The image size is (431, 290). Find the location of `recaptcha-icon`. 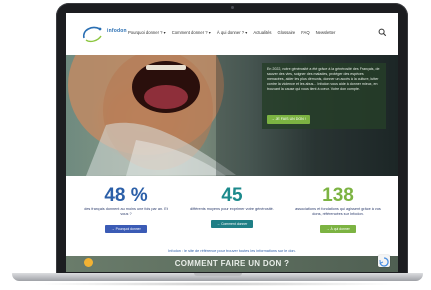

recaptcha-icon is located at coordinates (384, 261).